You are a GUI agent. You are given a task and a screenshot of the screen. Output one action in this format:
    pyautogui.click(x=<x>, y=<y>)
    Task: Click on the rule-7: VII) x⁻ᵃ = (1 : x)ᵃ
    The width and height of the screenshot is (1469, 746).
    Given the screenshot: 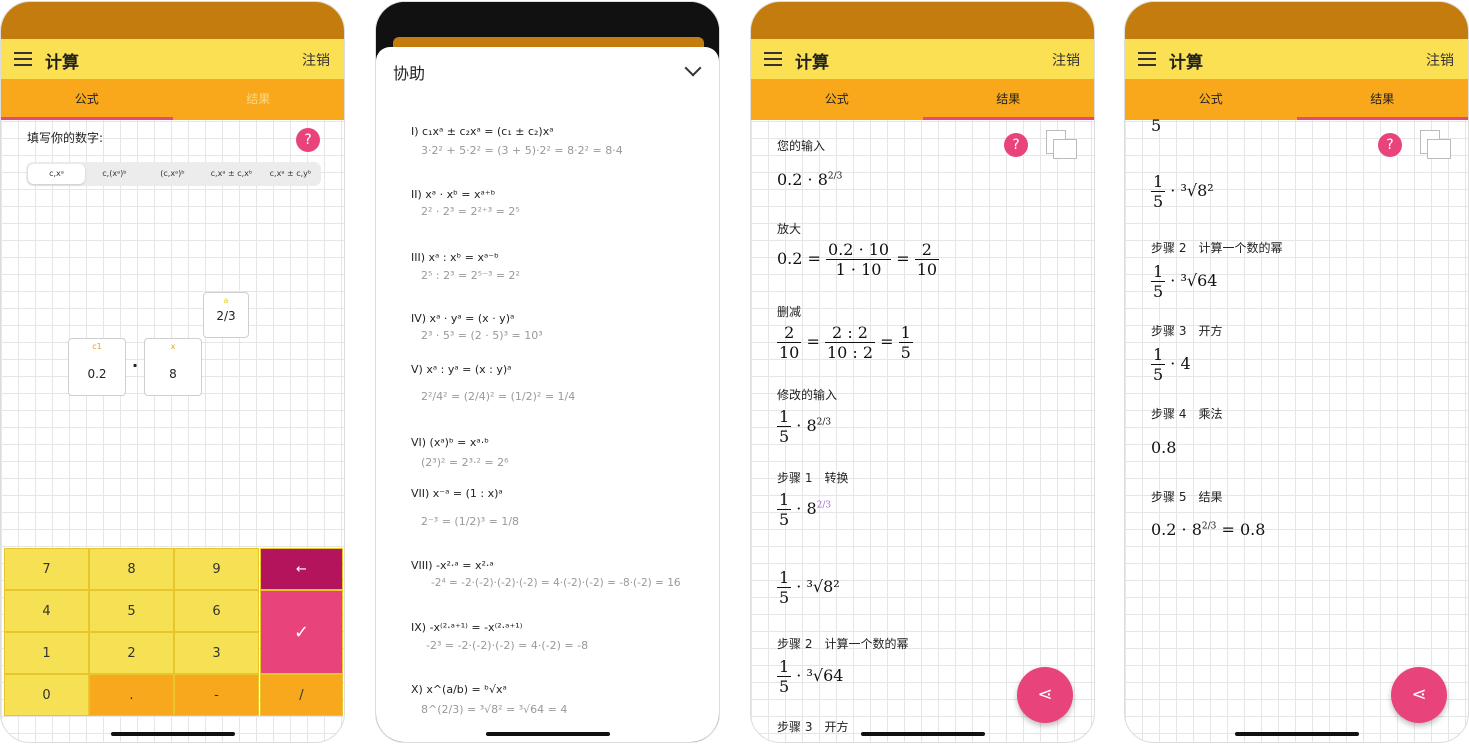 What is the action you would take?
    pyautogui.click(x=457, y=493)
    